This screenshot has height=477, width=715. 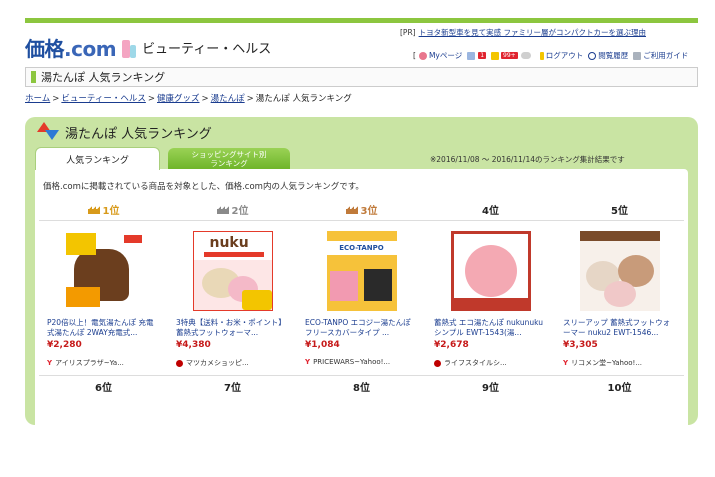 I want to click on product-price: ¥1,084, so click(x=322, y=345).